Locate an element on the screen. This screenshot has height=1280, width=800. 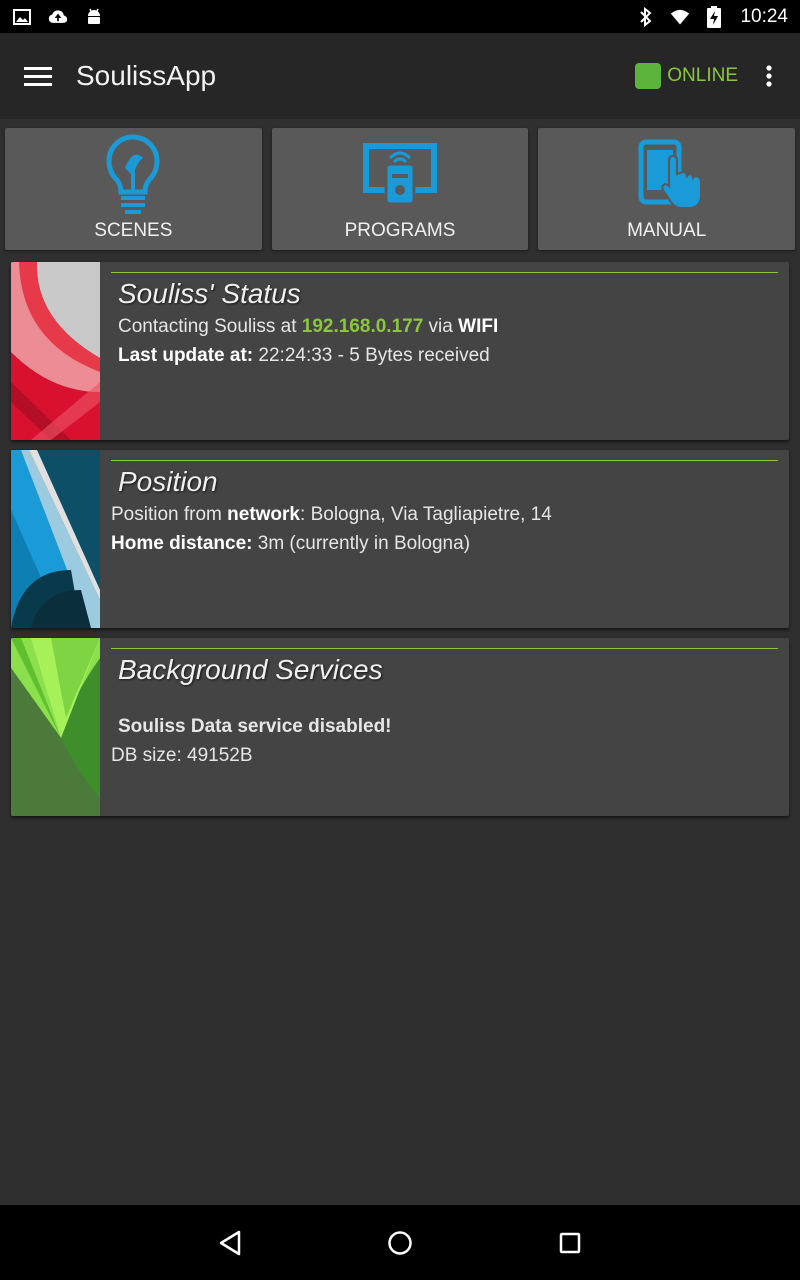
more-vert-icon is located at coordinates (769, 76).